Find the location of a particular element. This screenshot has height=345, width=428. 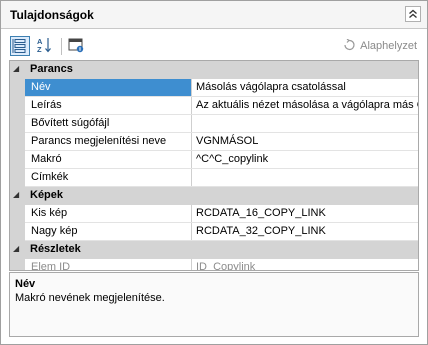

description-title: Név is located at coordinates (25, 284).